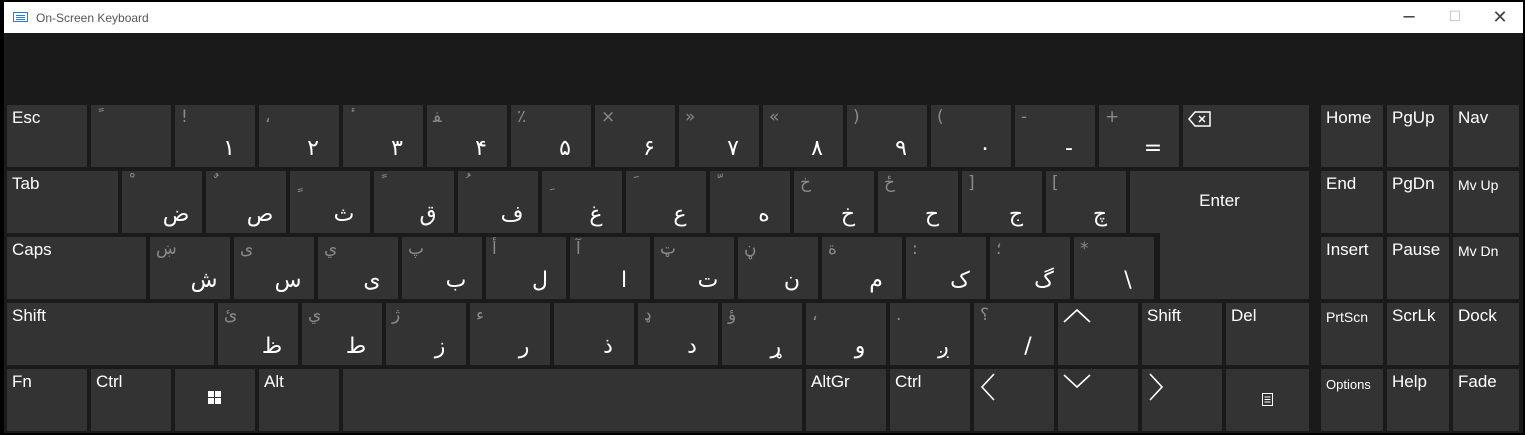  Describe the element at coordinates (215, 400) in the screenshot. I see `key-windows` at that location.